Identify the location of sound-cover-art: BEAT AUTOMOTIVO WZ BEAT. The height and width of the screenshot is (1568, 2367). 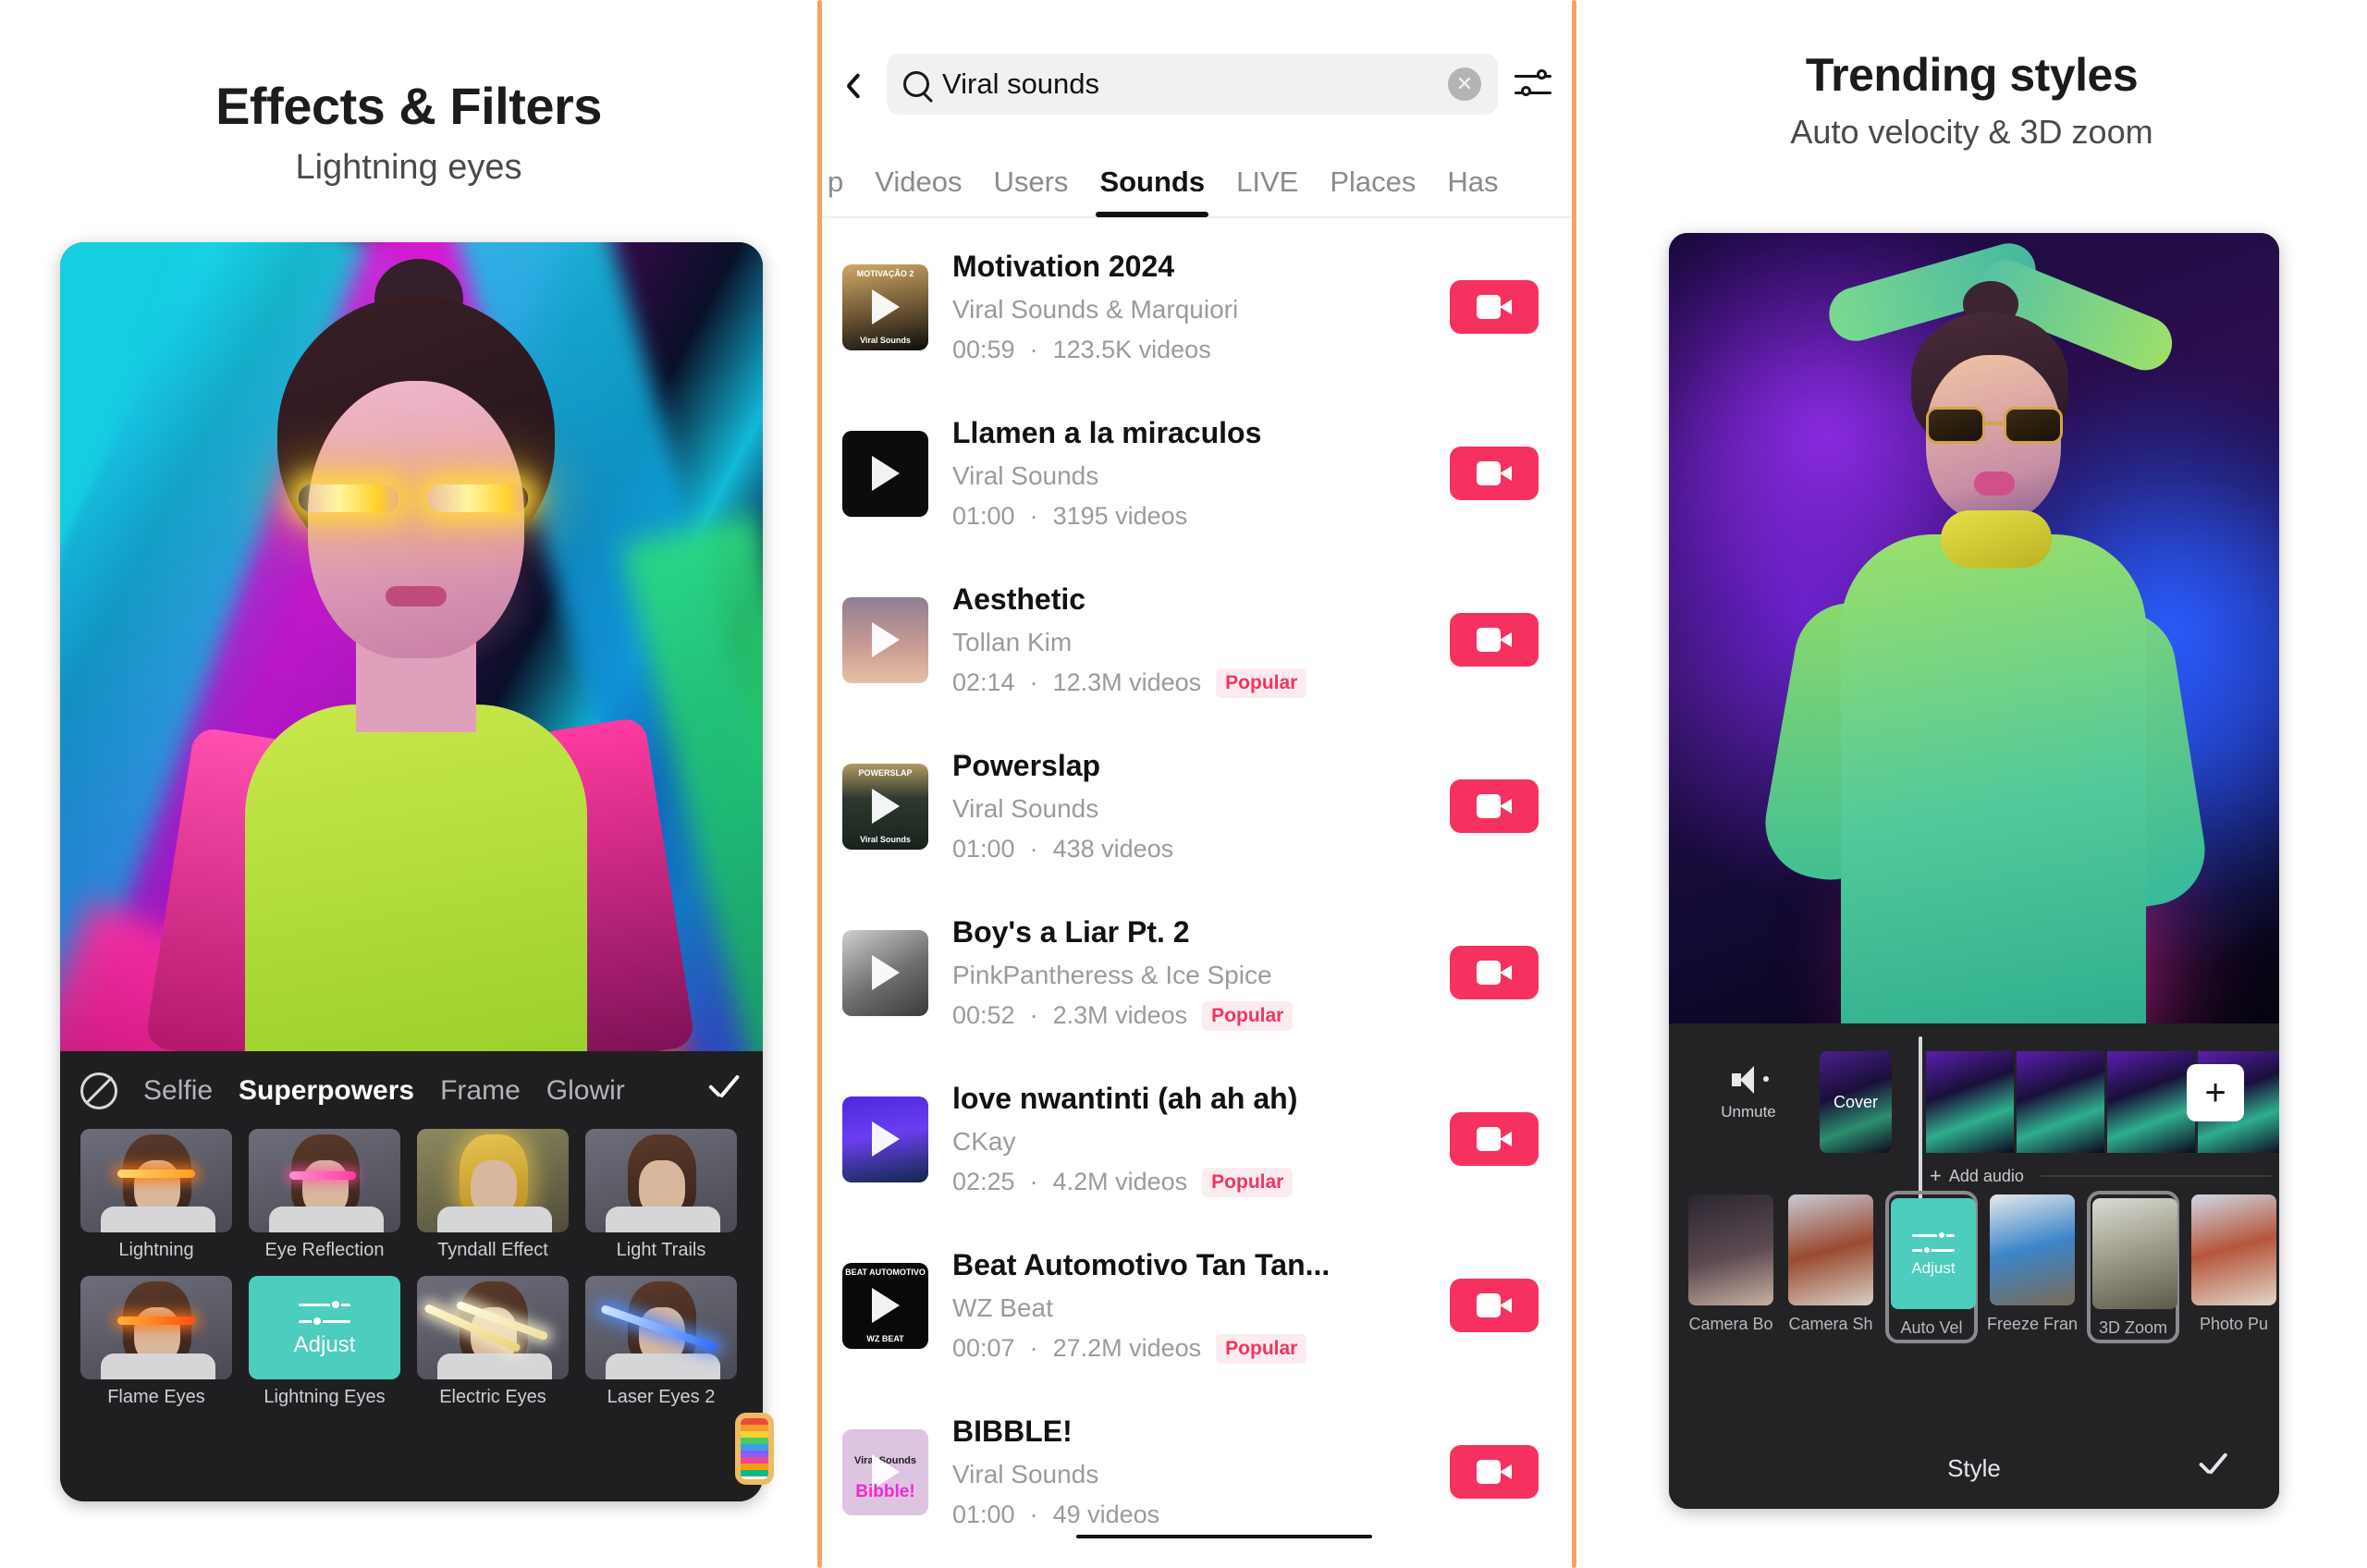
(885, 1306).